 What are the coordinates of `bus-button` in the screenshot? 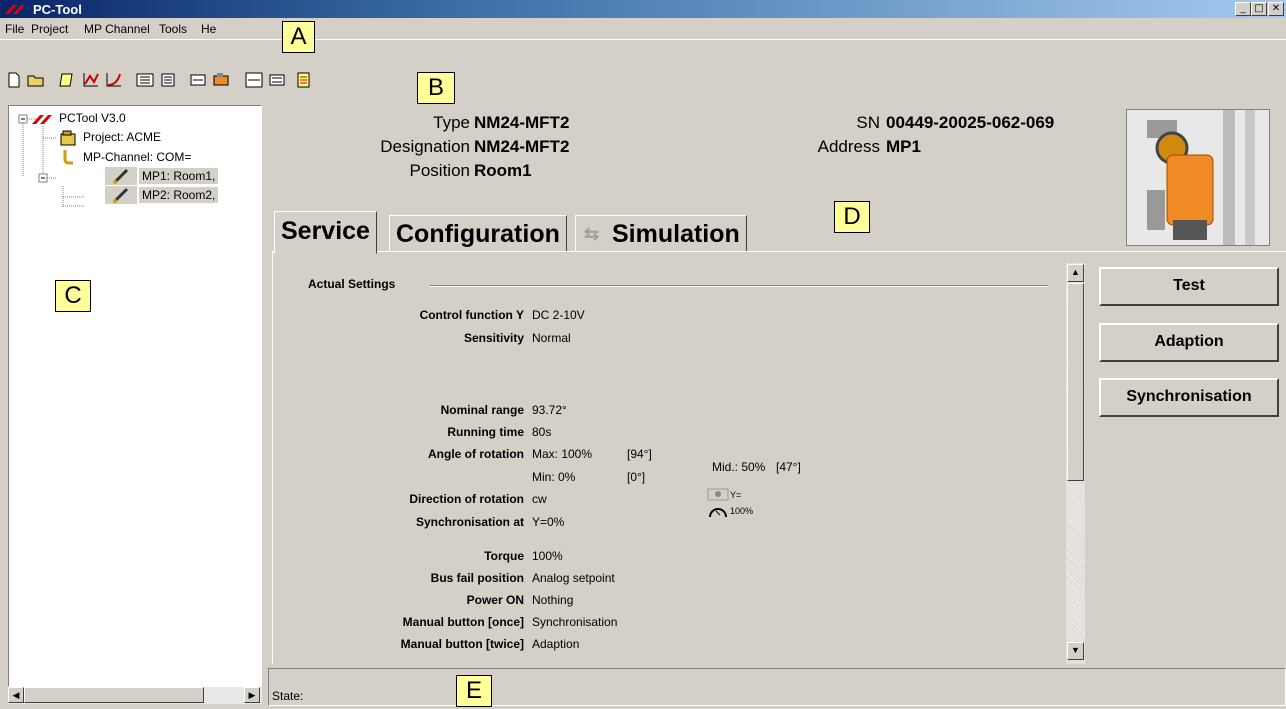 It's located at (198, 80).